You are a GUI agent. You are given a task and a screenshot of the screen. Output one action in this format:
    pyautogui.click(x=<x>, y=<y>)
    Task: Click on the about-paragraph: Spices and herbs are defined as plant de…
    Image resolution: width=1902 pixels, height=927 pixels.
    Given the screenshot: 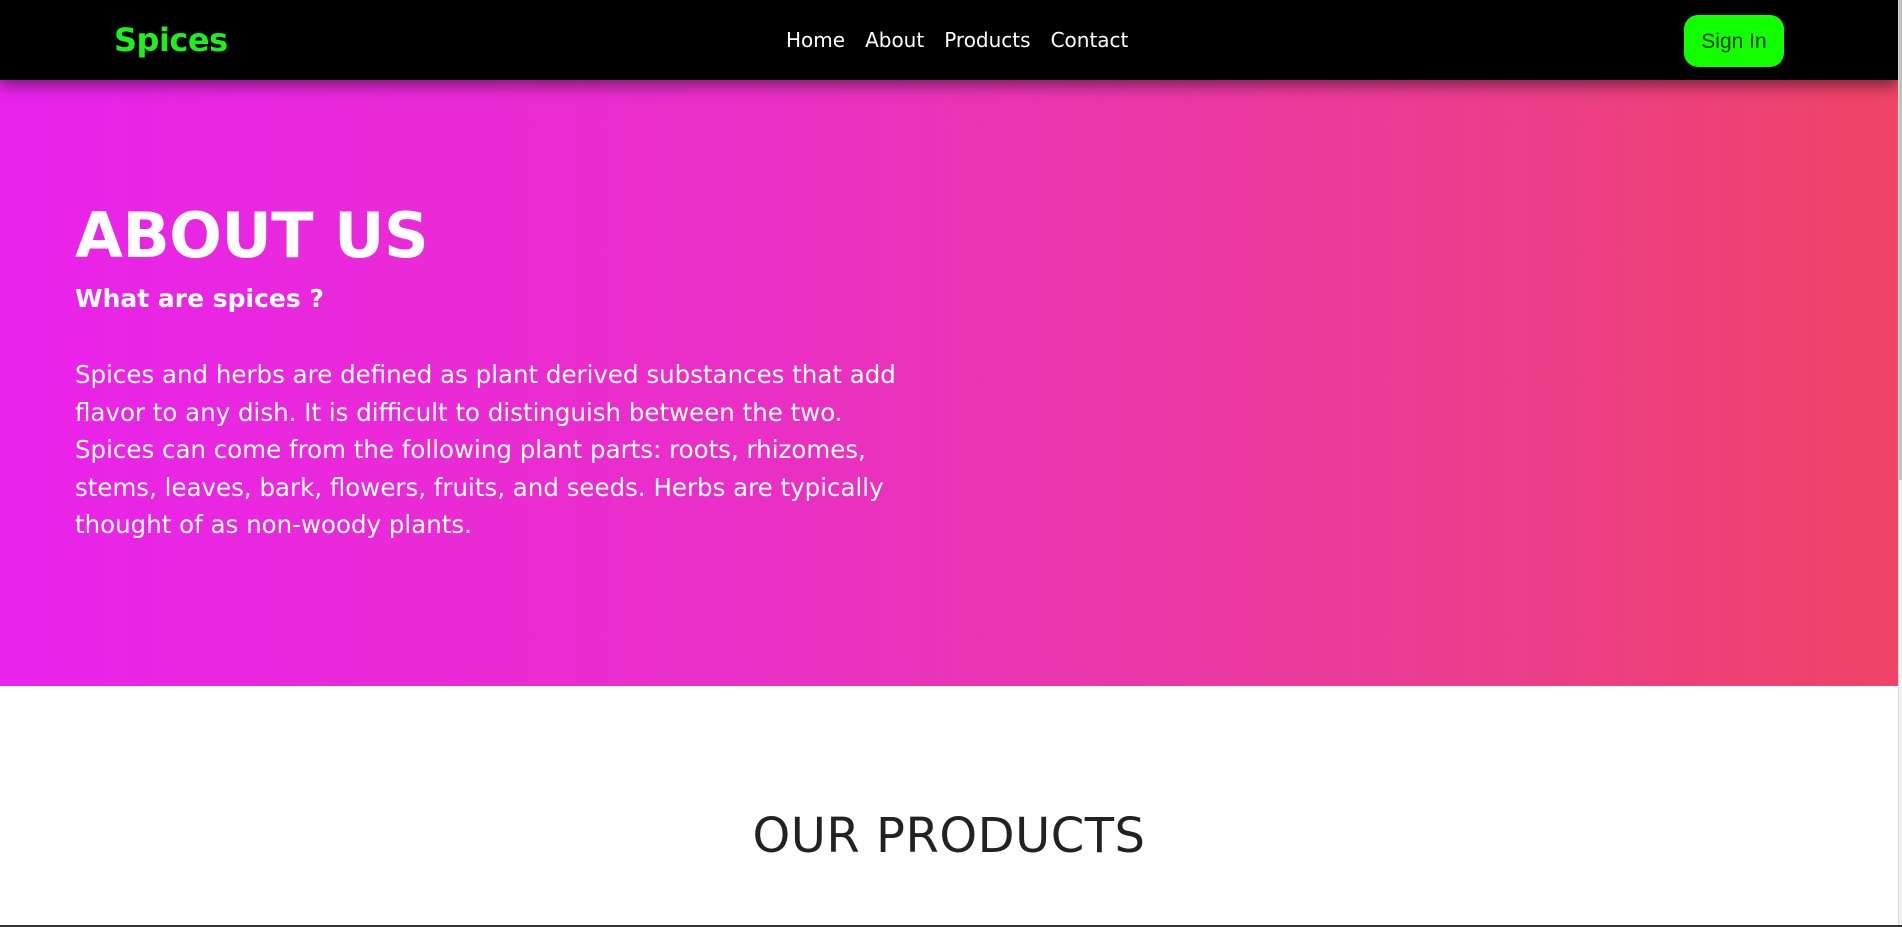 What is the action you would take?
    pyautogui.click(x=485, y=449)
    